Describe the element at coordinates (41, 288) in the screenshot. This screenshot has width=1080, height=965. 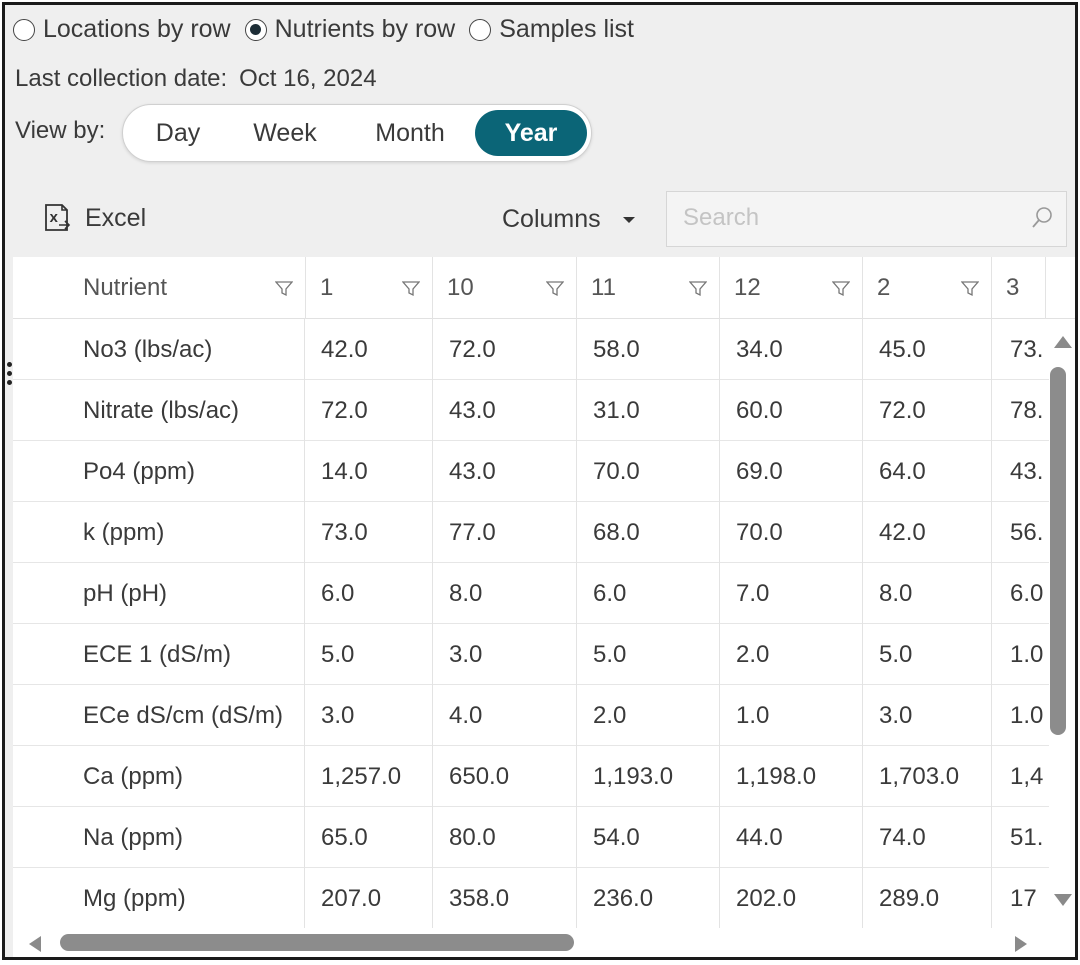
I see `row-selector-header` at that location.